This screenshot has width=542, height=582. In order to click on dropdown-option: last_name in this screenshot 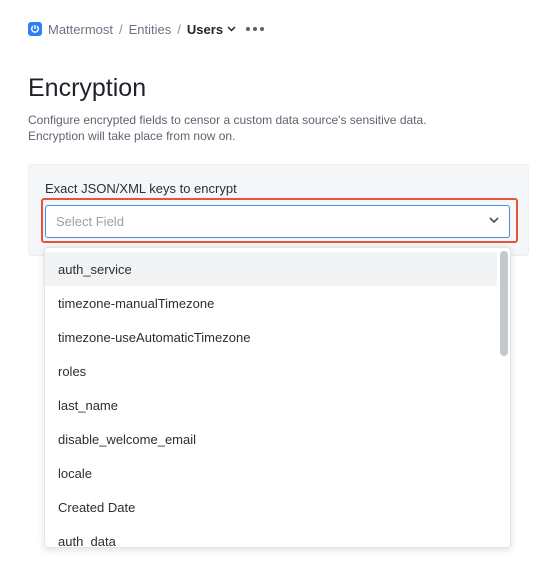, I will do `click(271, 405)`.